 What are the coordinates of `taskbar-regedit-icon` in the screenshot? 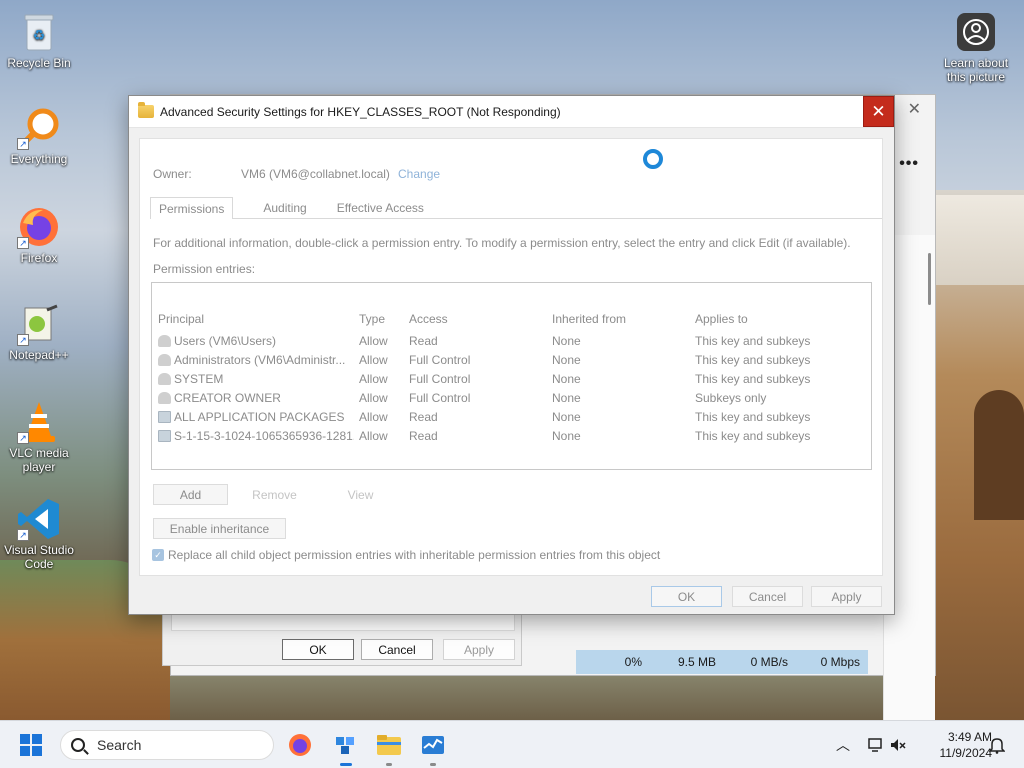 It's located at (346, 748).